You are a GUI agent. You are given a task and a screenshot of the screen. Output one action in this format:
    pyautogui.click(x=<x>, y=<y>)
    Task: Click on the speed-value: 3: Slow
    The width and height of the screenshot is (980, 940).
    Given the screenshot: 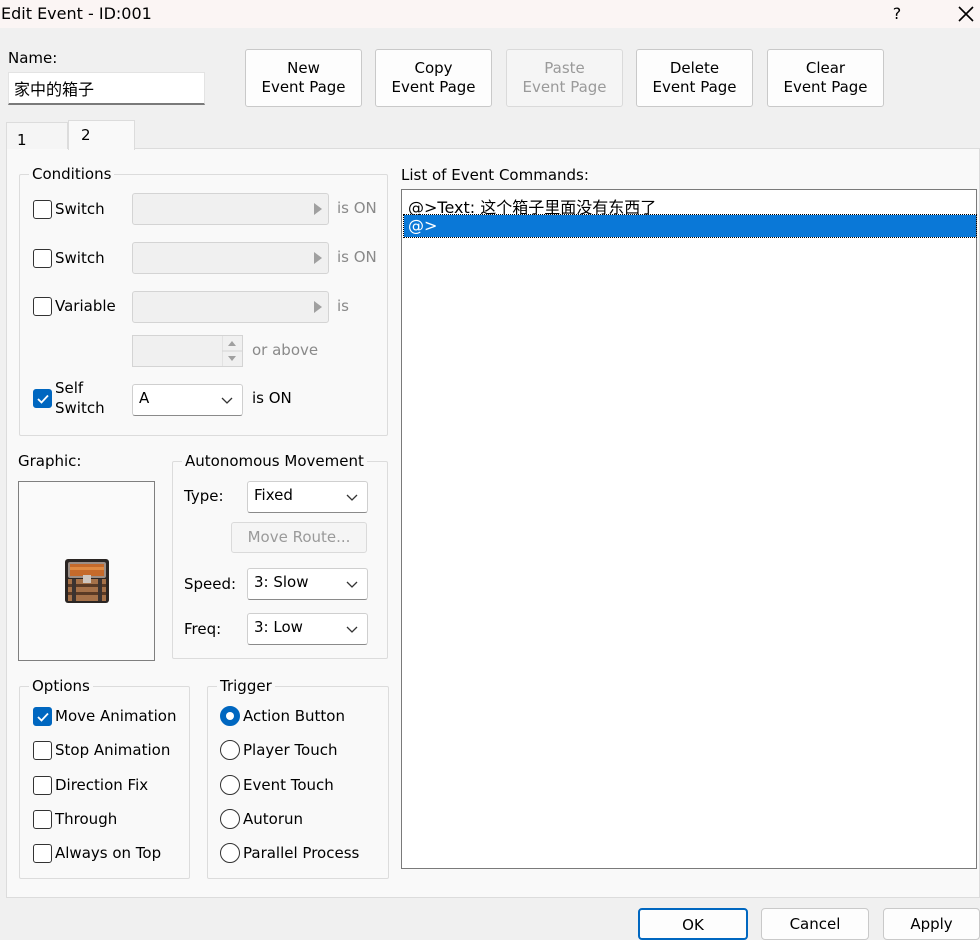 What is the action you would take?
    pyautogui.click(x=281, y=582)
    